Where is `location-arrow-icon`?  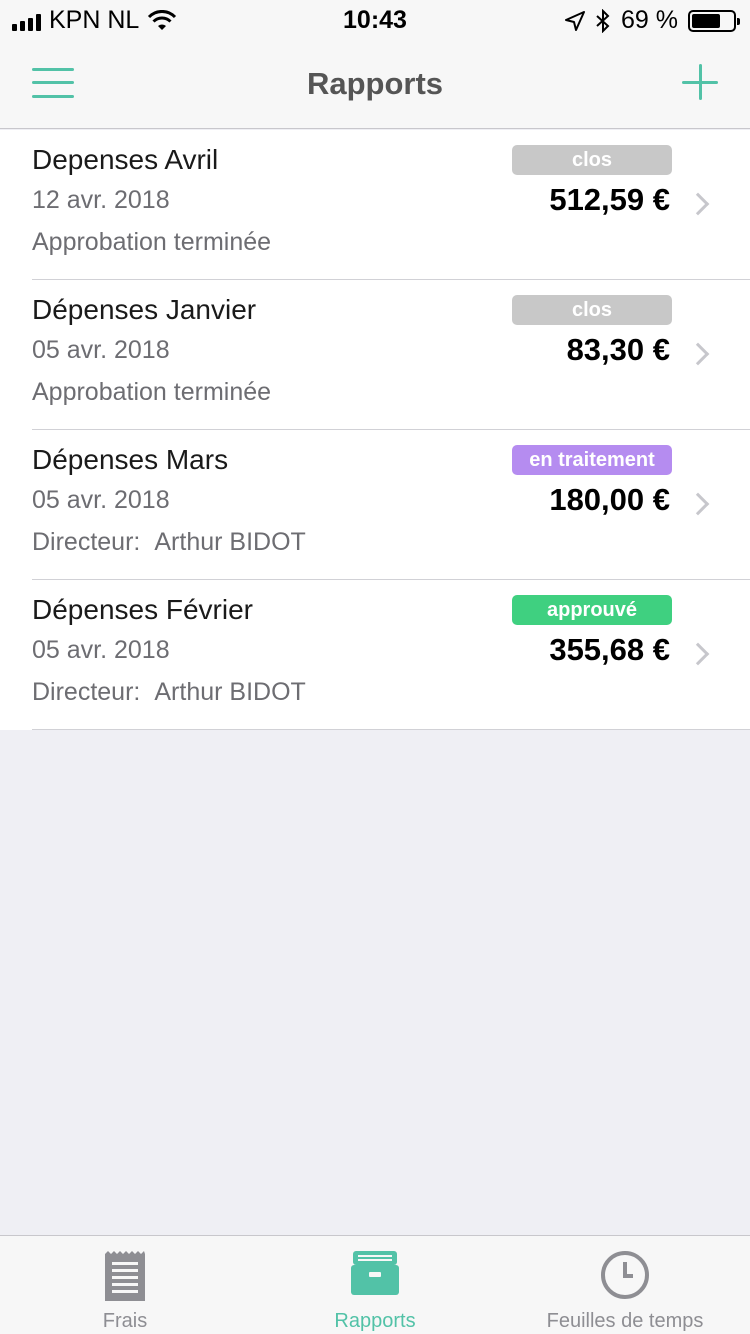
location-arrow-icon is located at coordinates (575, 20).